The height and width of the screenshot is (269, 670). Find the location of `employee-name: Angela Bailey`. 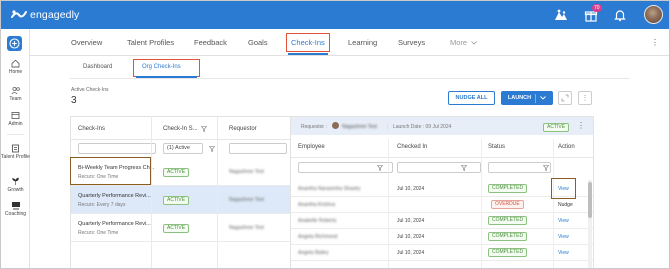

employee-name: Angela Bailey is located at coordinates (313, 253).